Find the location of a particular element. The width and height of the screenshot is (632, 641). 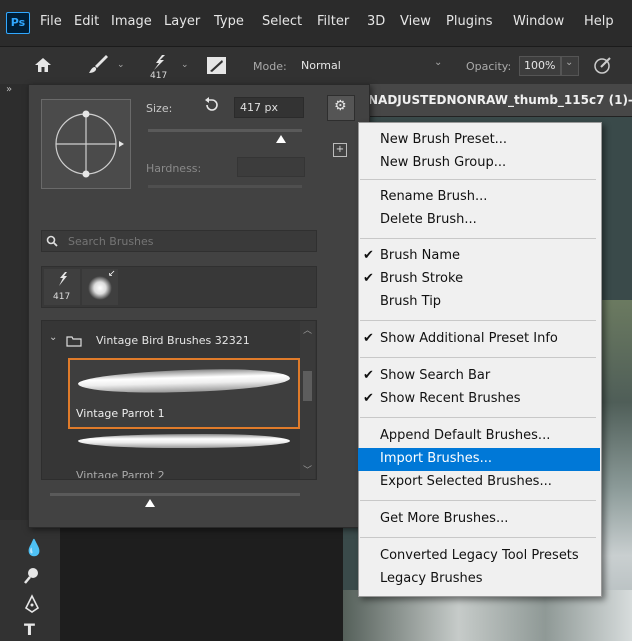

scrollbar: ︿ ﹀ is located at coordinates (307, 400).